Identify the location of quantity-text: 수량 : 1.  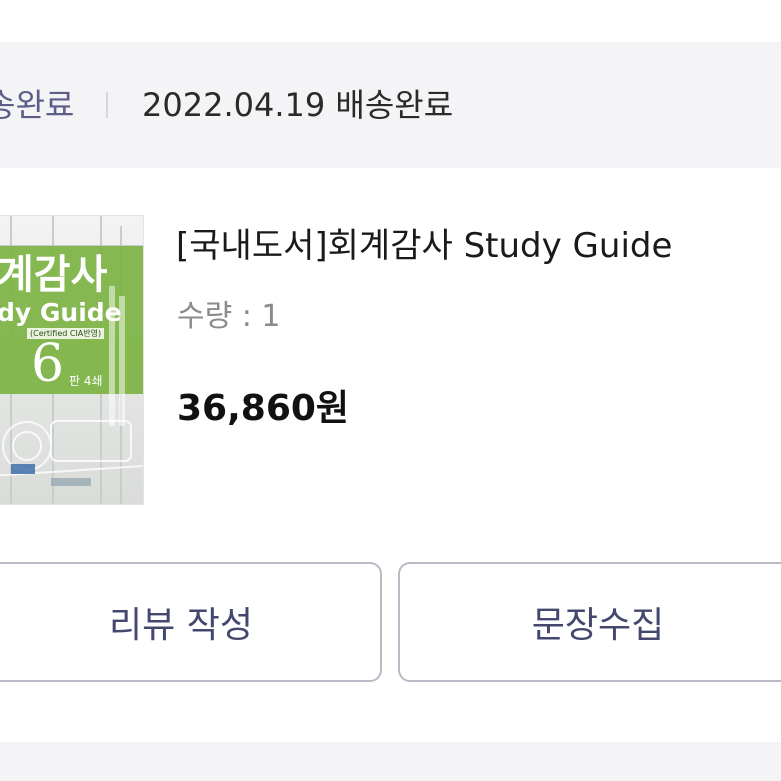
(229, 316).